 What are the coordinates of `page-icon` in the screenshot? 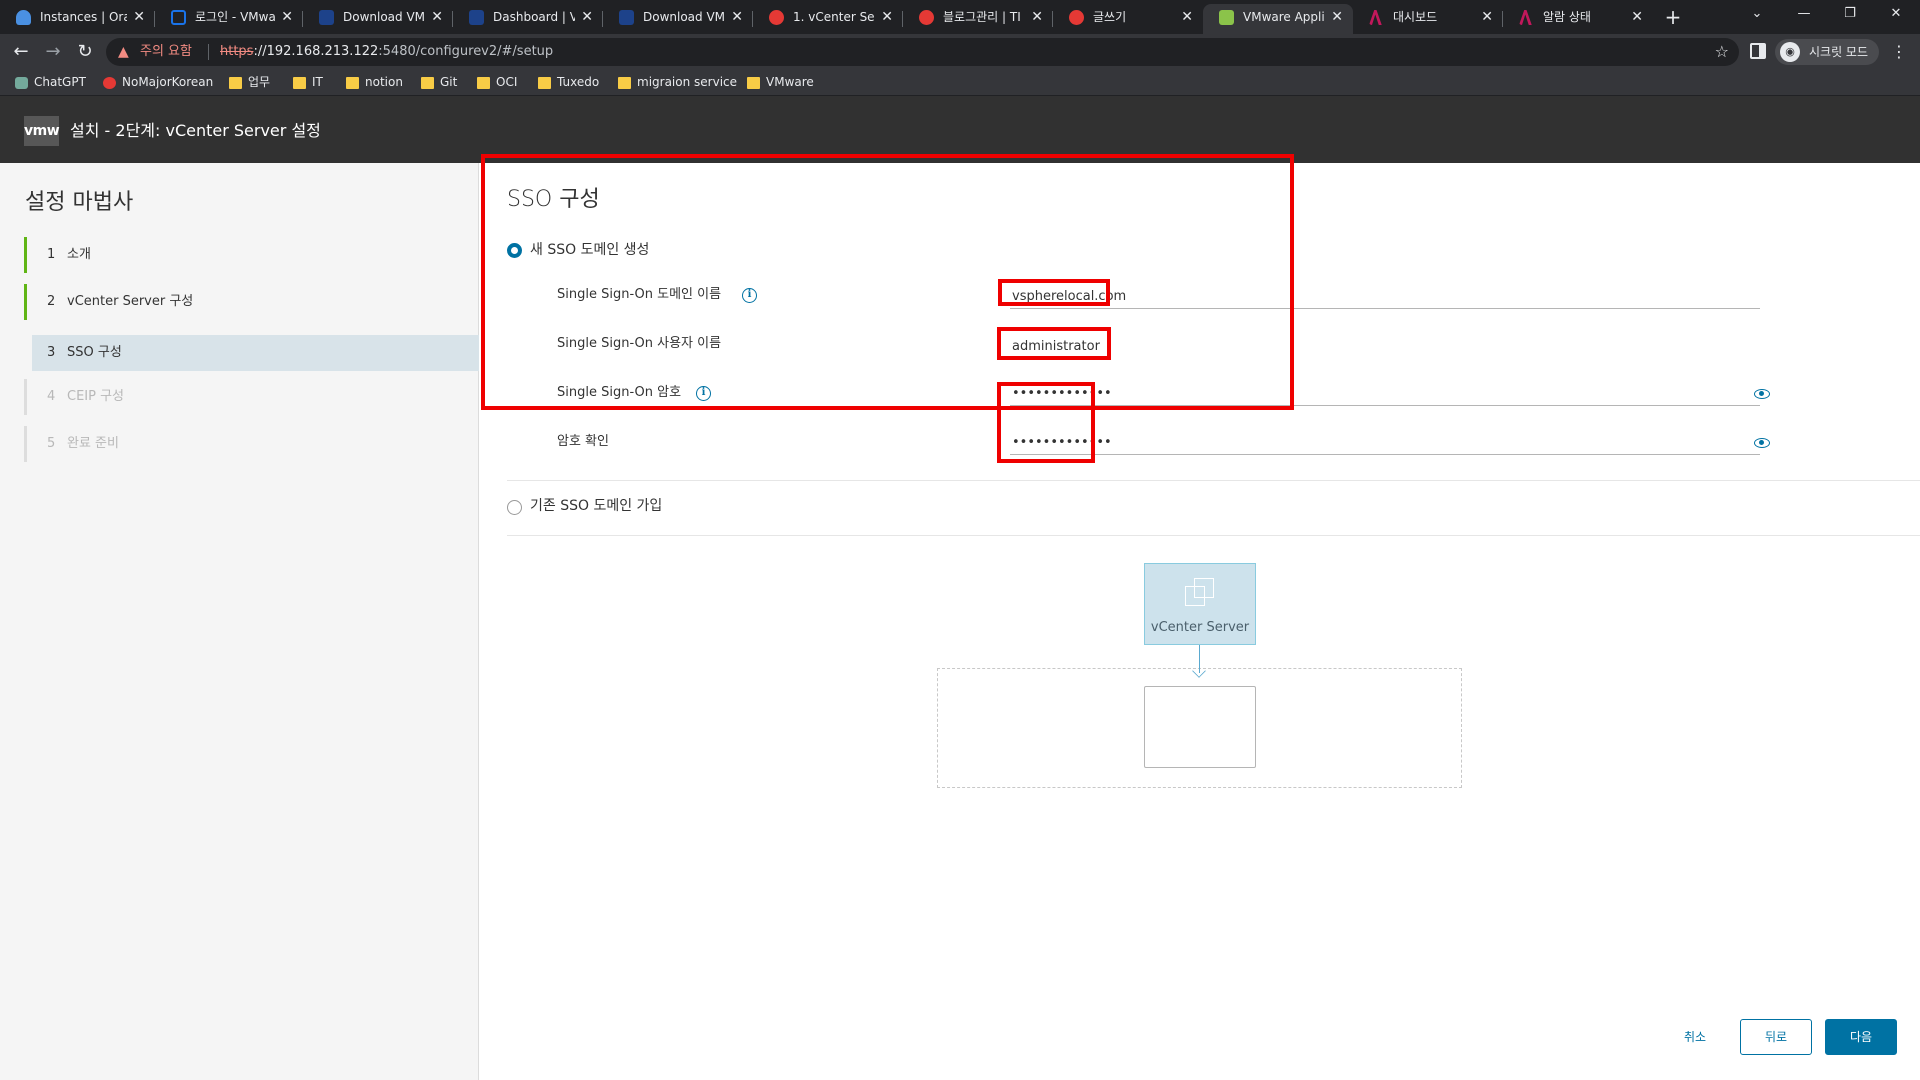 It's located at (178, 17).